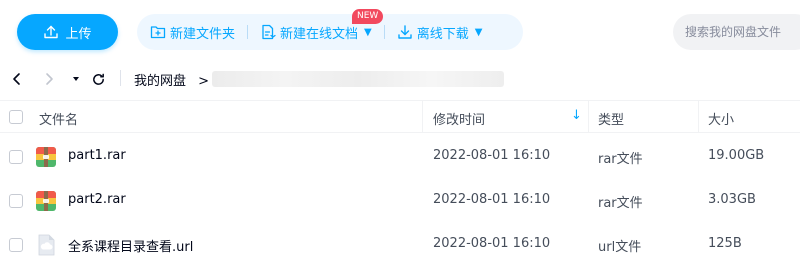  I want to click on back-icon, so click(17, 79).